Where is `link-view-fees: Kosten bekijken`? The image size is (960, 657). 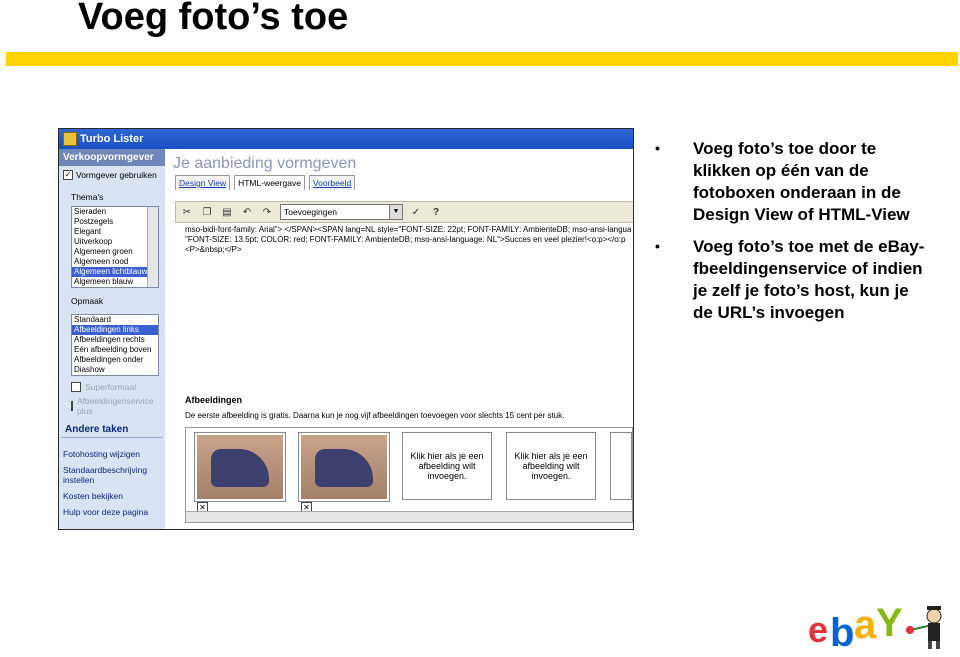 link-view-fees: Kosten bekijken is located at coordinates (112, 496).